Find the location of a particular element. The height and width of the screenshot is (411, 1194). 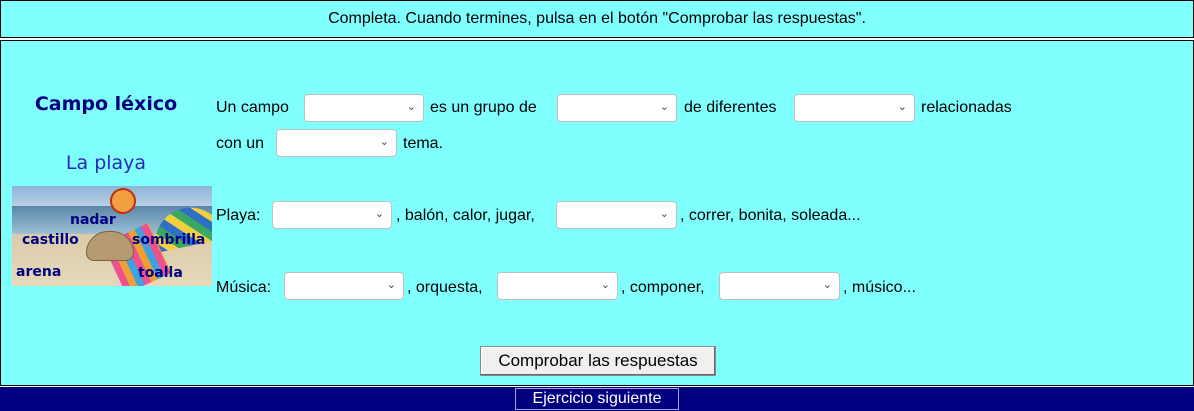

next-exercise-button: Ejercicio siguiente is located at coordinates (597, 399).